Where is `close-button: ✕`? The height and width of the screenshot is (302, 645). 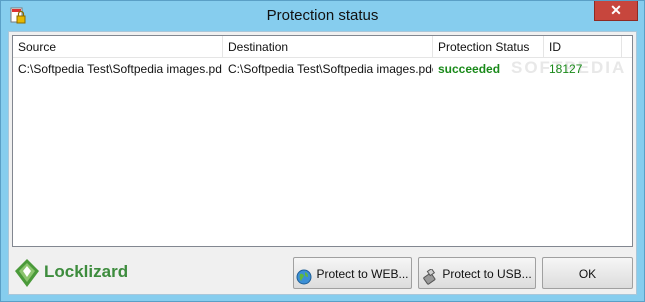 close-button: ✕ is located at coordinates (616, 11).